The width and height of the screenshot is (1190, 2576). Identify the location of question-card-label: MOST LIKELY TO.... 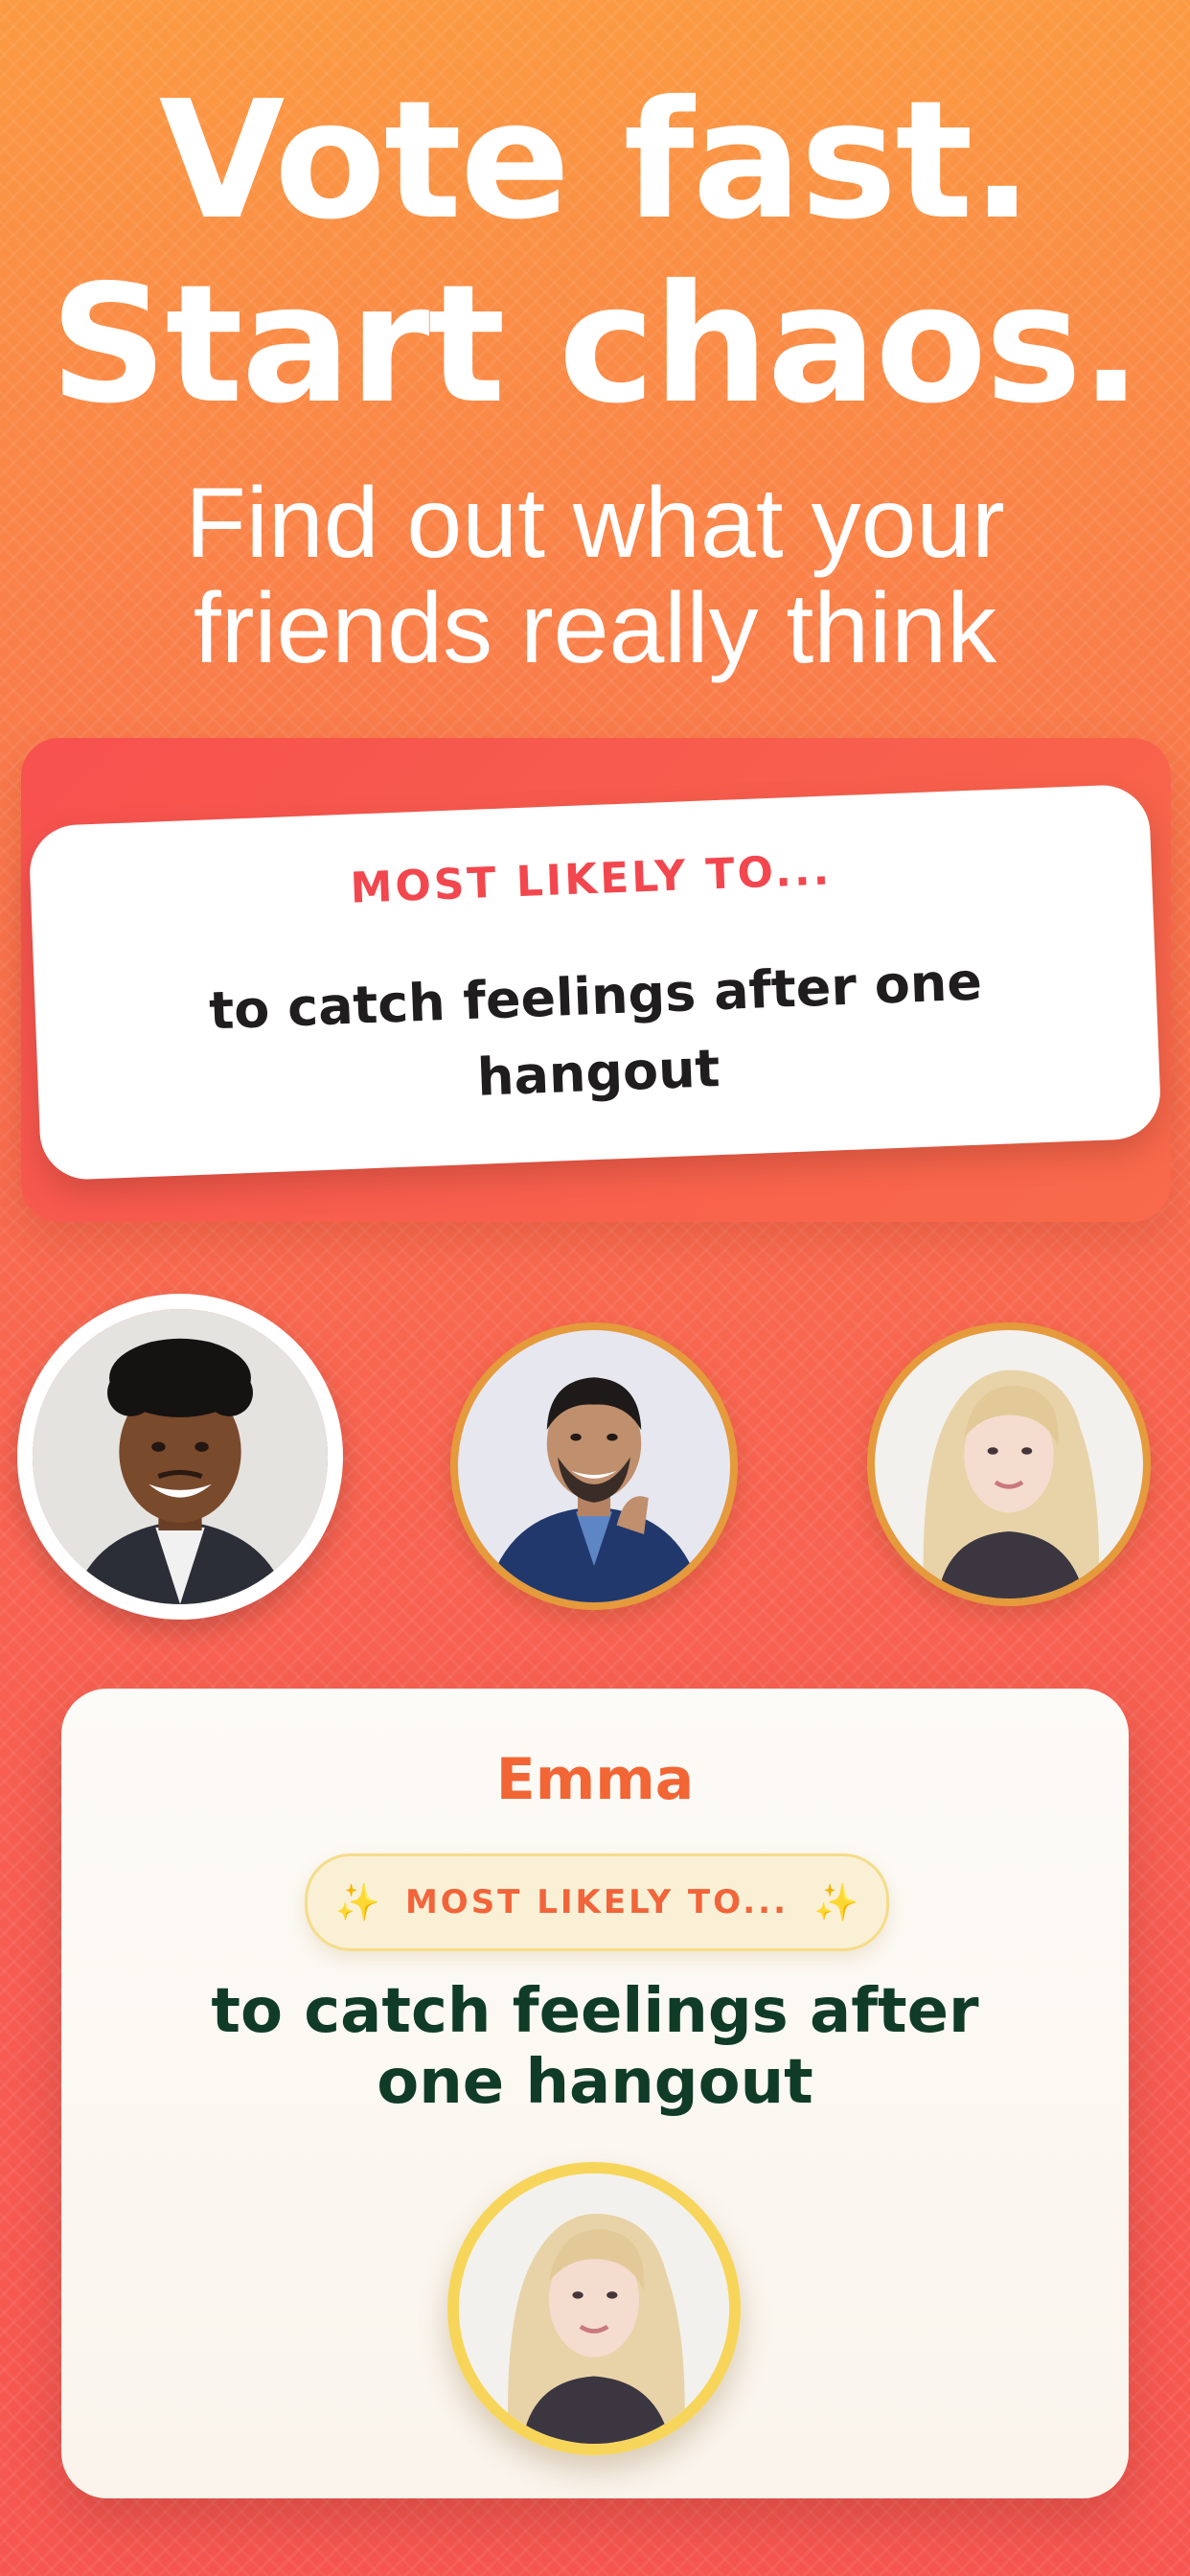
(591, 879).